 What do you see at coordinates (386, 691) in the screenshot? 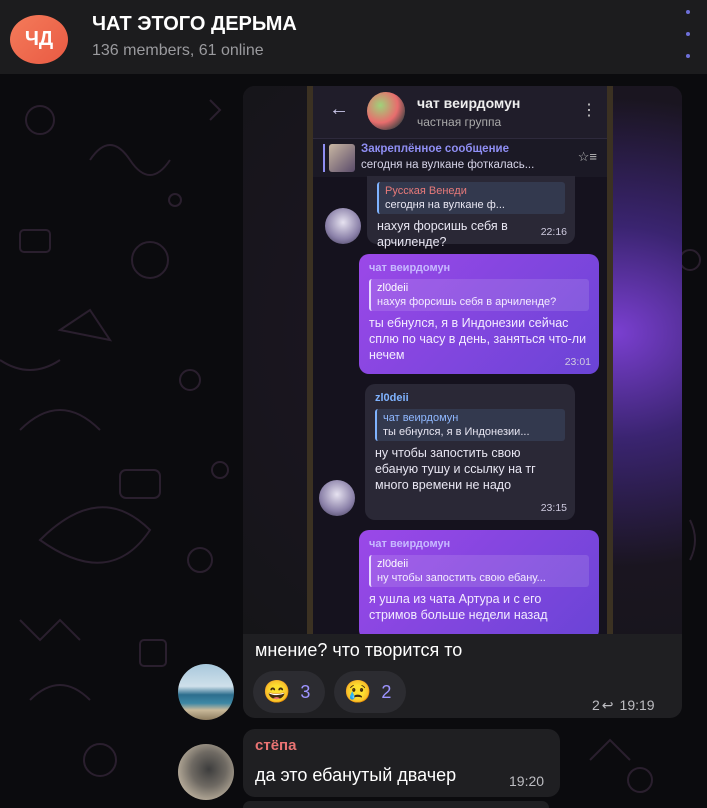
I see `reaction-count: 2` at bounding box center [386, 691].